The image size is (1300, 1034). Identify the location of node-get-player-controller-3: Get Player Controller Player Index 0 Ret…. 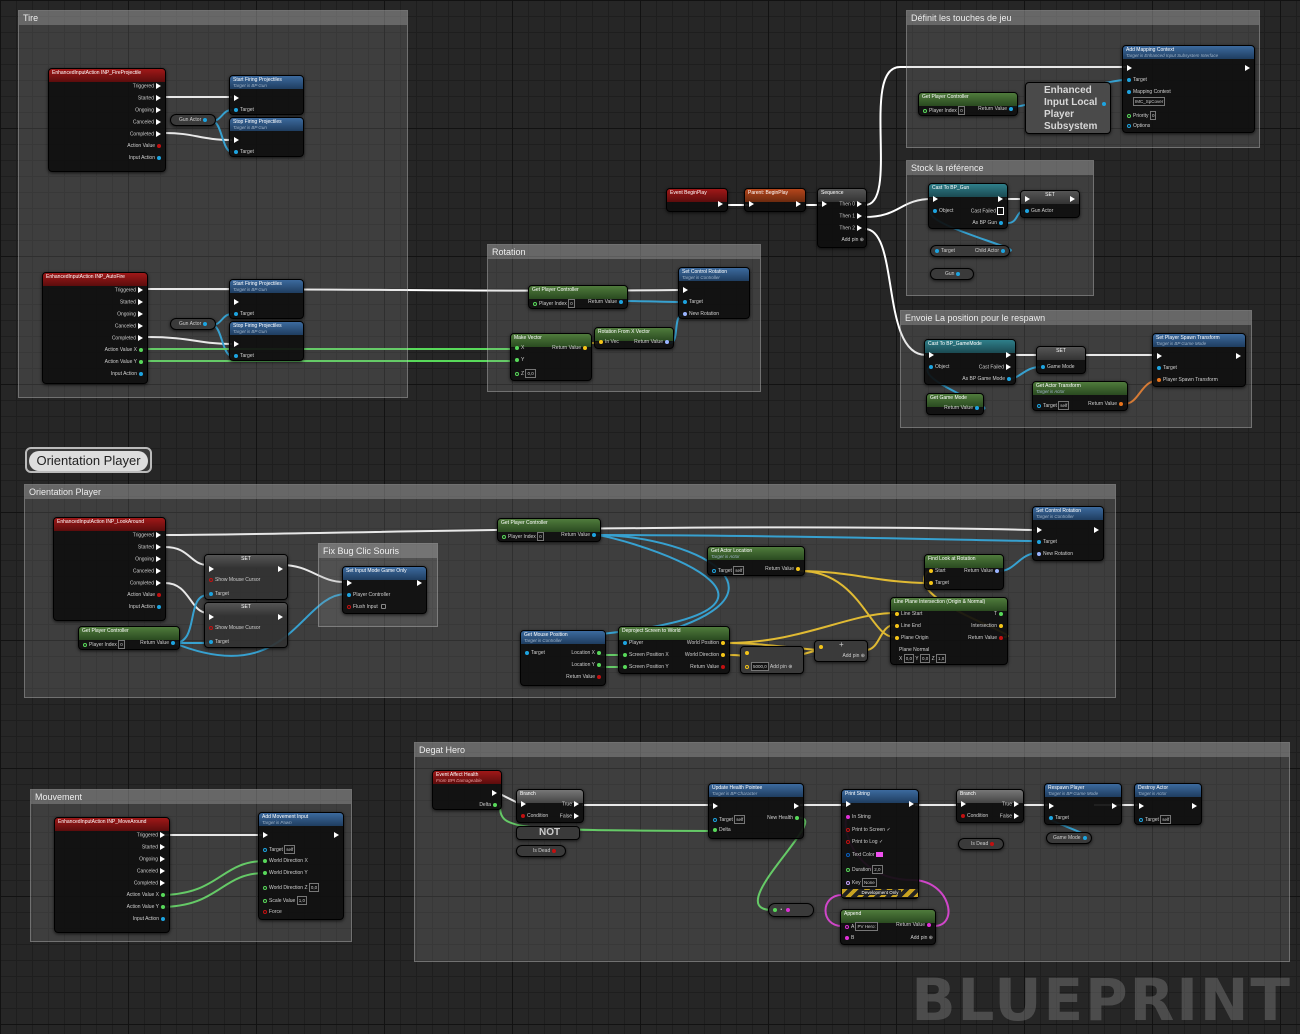
(129, 638).